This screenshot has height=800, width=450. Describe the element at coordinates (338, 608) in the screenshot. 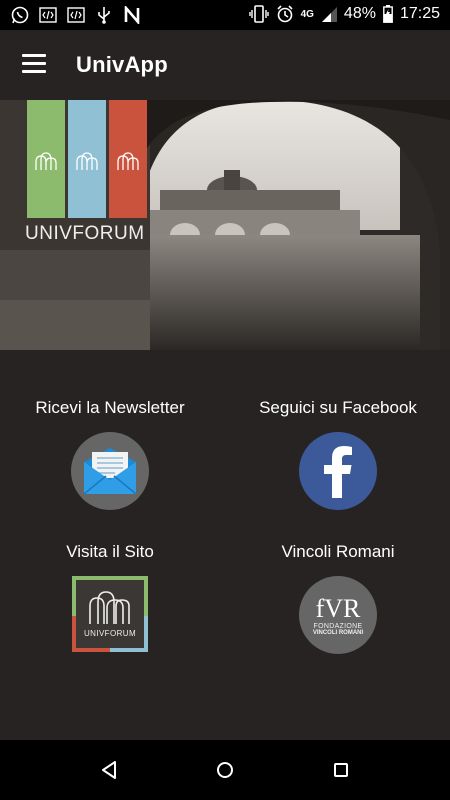

I see `fvr-mark: fVR` at that location.